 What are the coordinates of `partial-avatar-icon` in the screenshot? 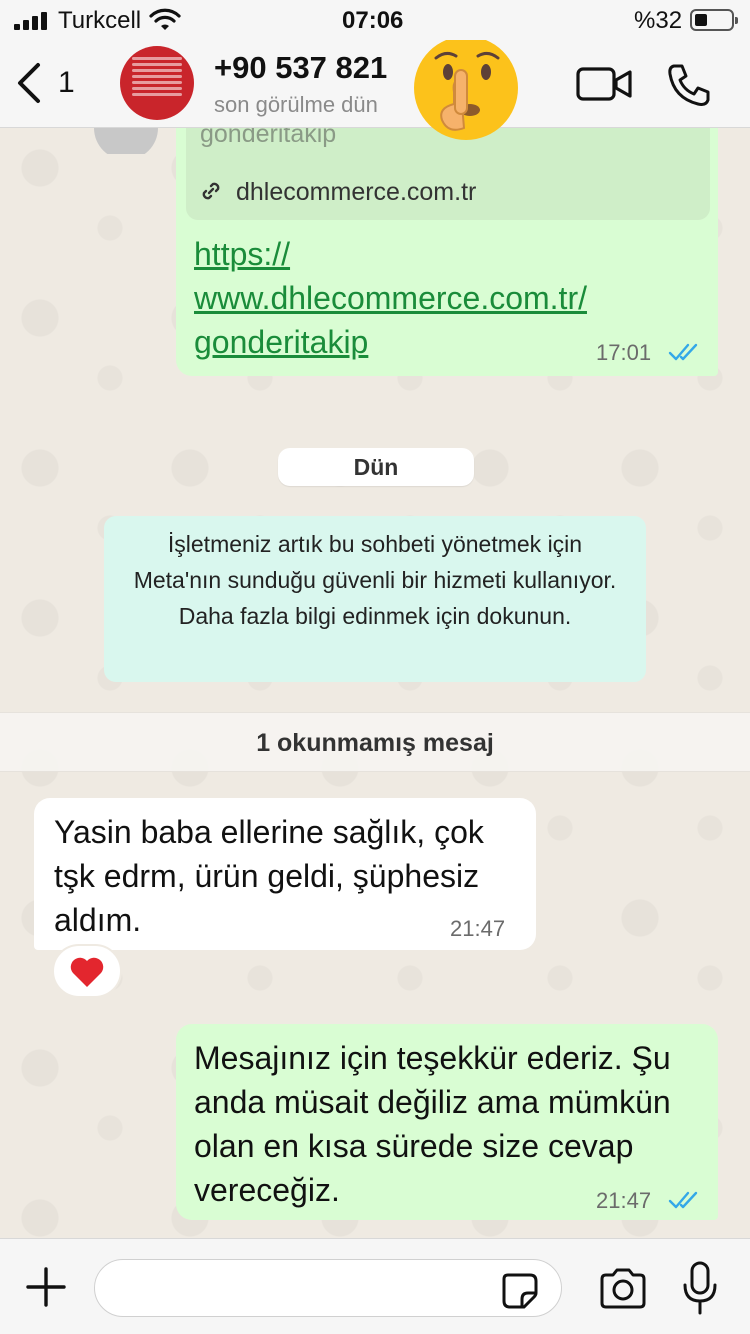 It's located at (126, 141).